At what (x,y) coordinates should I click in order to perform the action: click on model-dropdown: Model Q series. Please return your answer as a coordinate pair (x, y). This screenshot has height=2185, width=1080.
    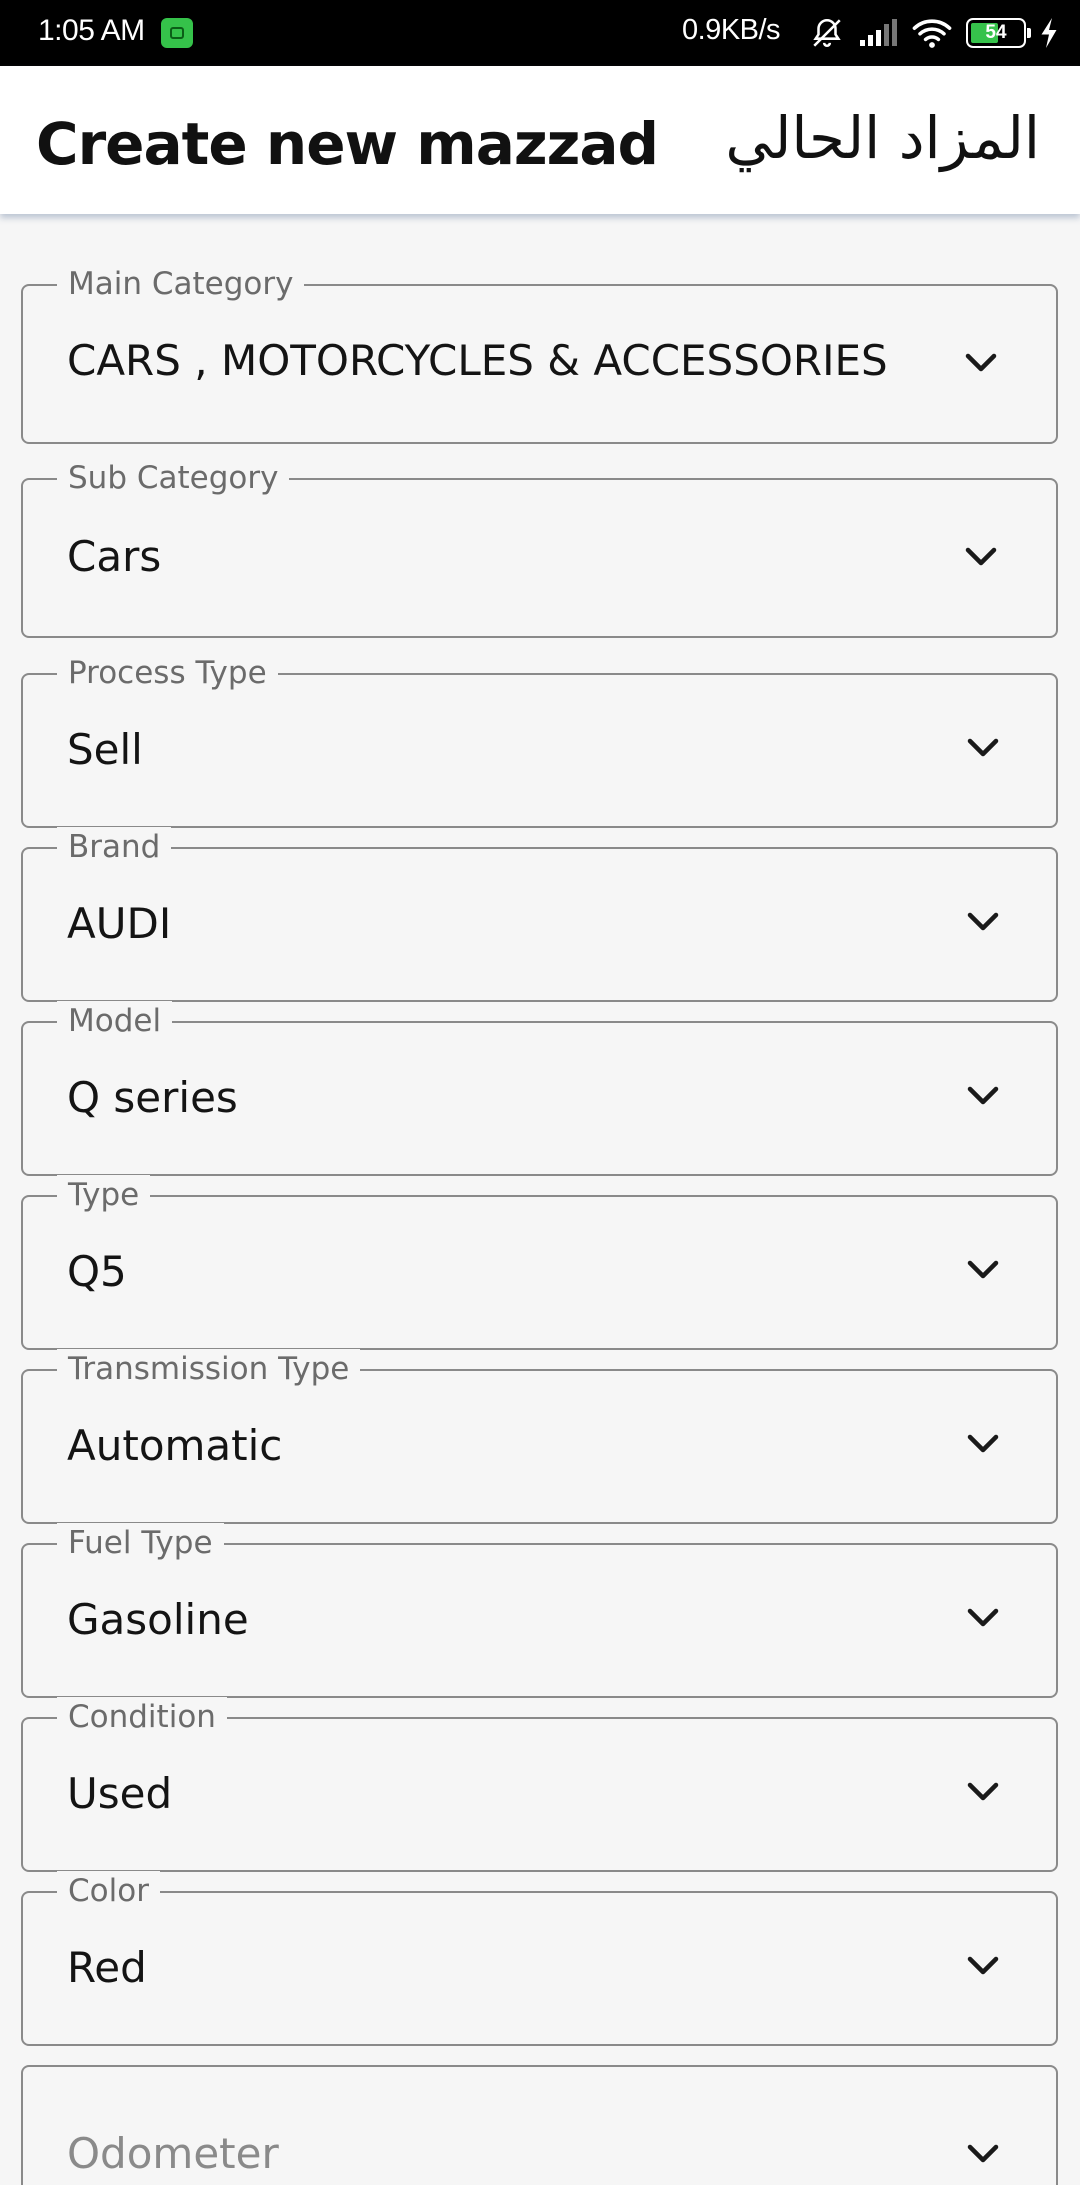
    Looking at the image, I should click on (539, 1088).